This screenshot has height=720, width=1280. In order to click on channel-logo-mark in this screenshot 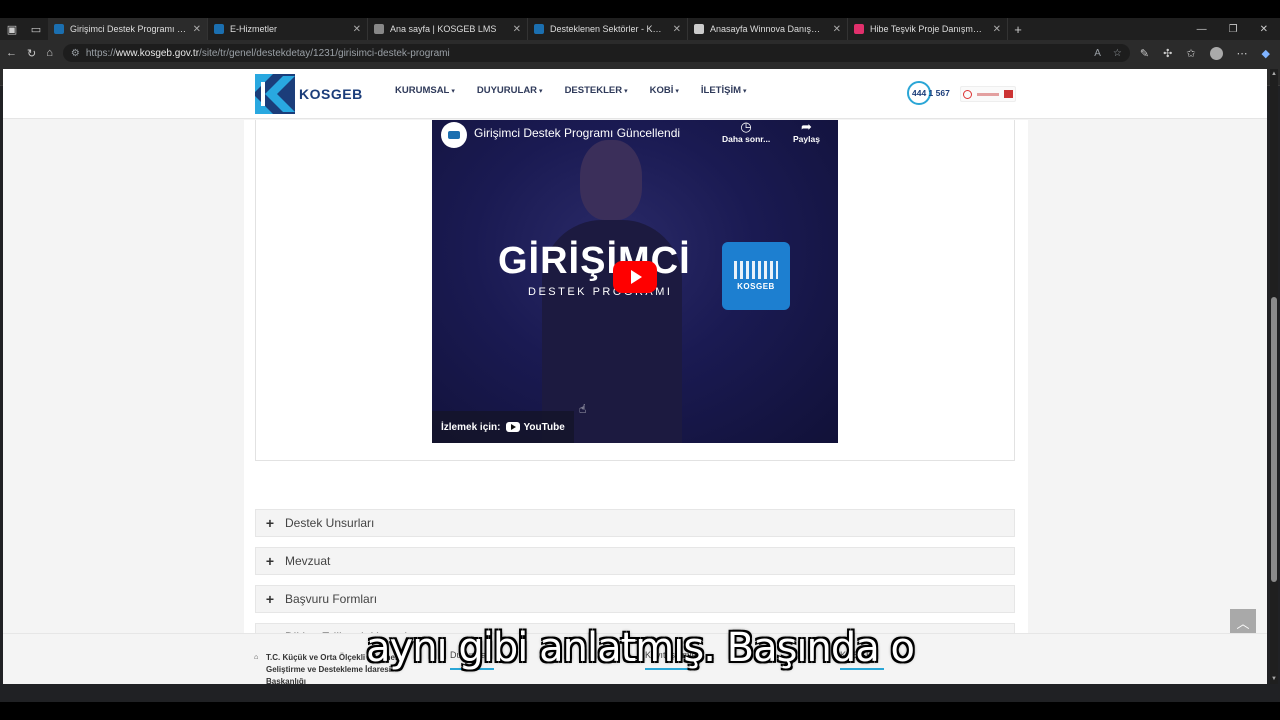, I will do `click(454, 135)`.